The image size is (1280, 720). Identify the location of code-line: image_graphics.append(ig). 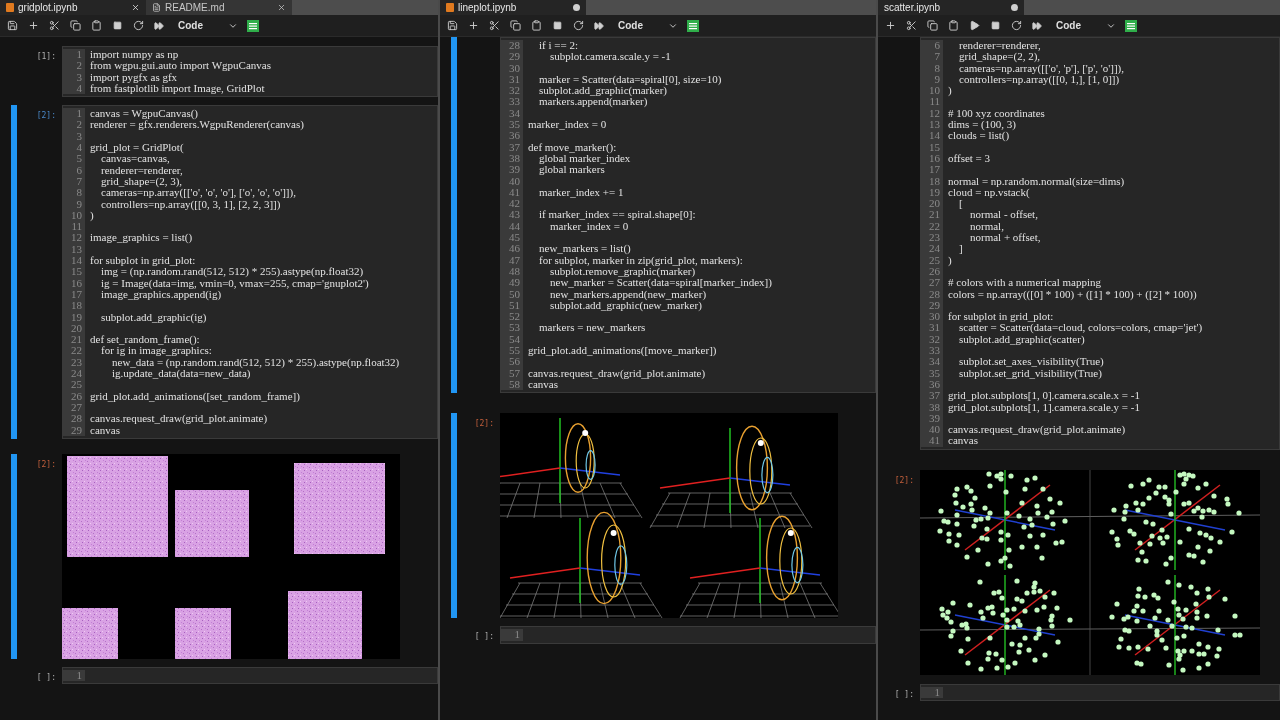
(161, 294).